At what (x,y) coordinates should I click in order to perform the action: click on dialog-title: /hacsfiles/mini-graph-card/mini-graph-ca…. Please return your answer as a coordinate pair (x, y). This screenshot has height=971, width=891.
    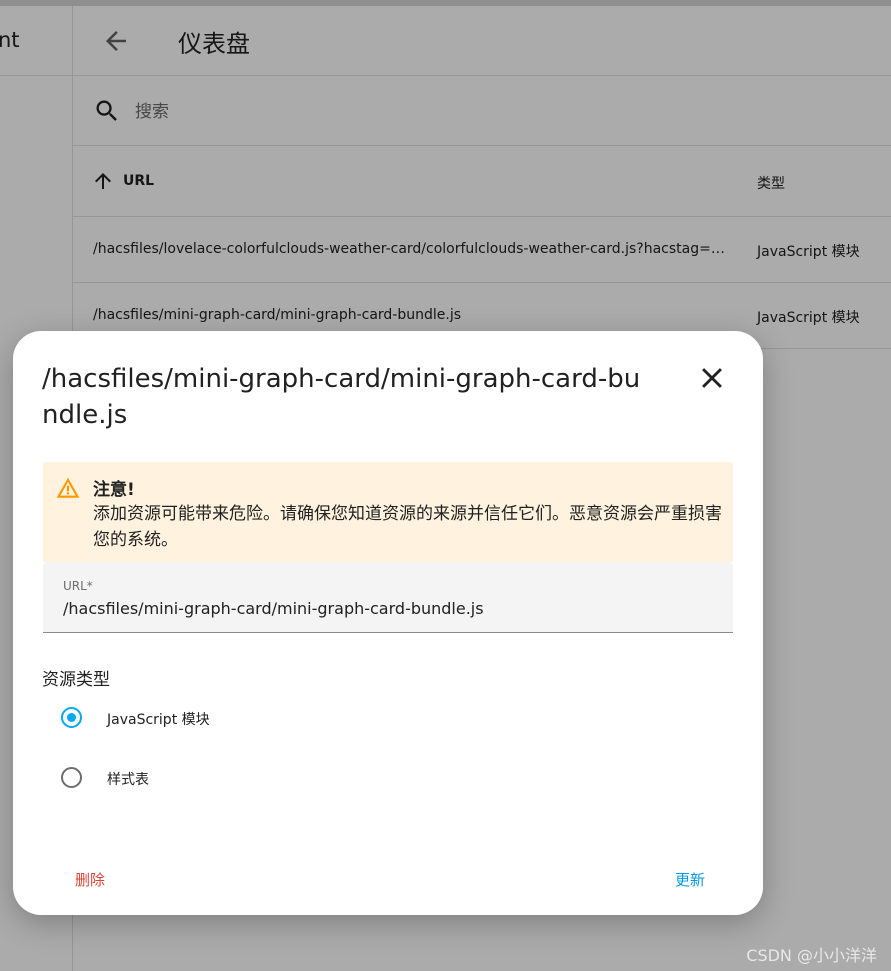
    Looking at the image, I should click on (341, 397).